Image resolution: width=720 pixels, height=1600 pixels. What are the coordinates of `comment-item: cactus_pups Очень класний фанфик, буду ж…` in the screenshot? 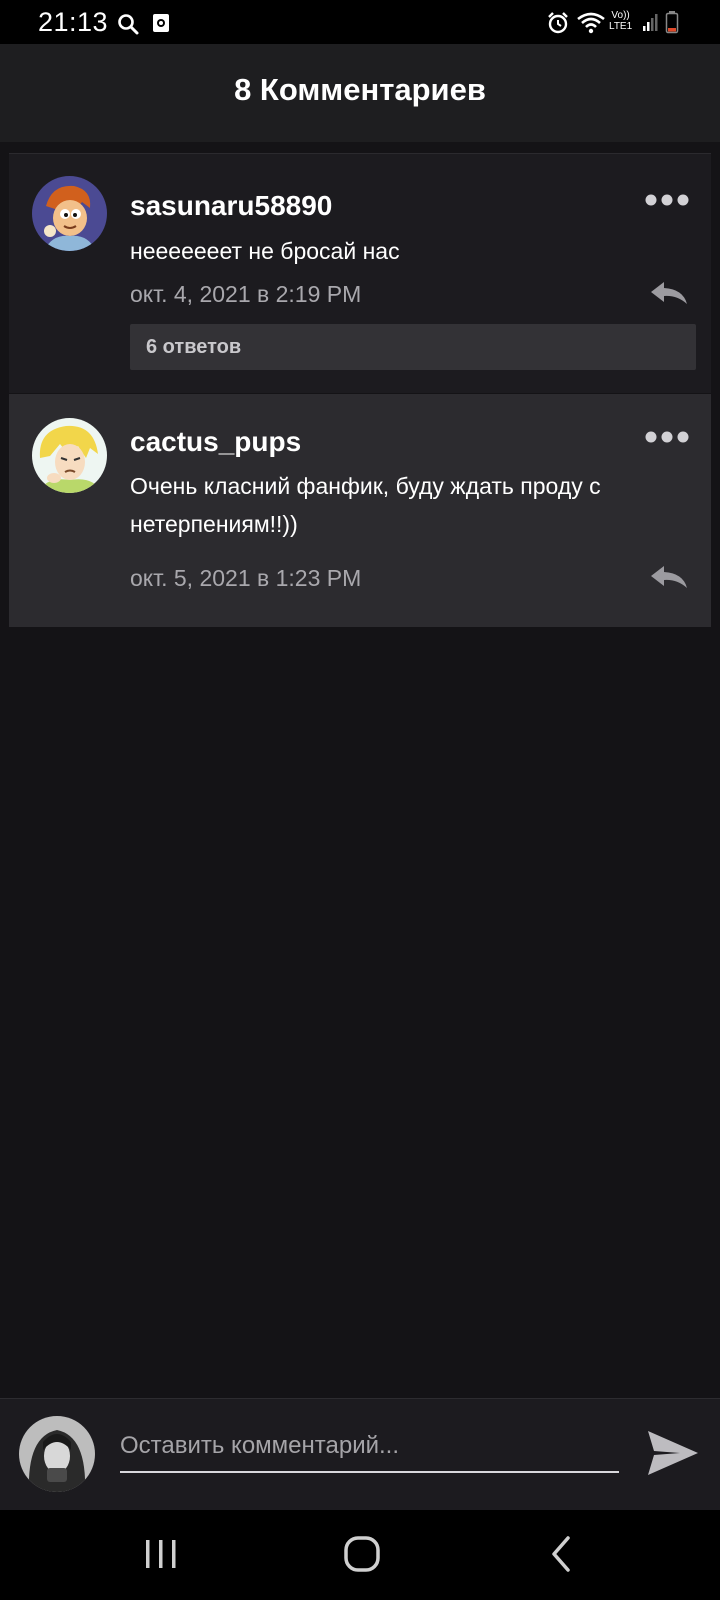 It's located at (360, 510).